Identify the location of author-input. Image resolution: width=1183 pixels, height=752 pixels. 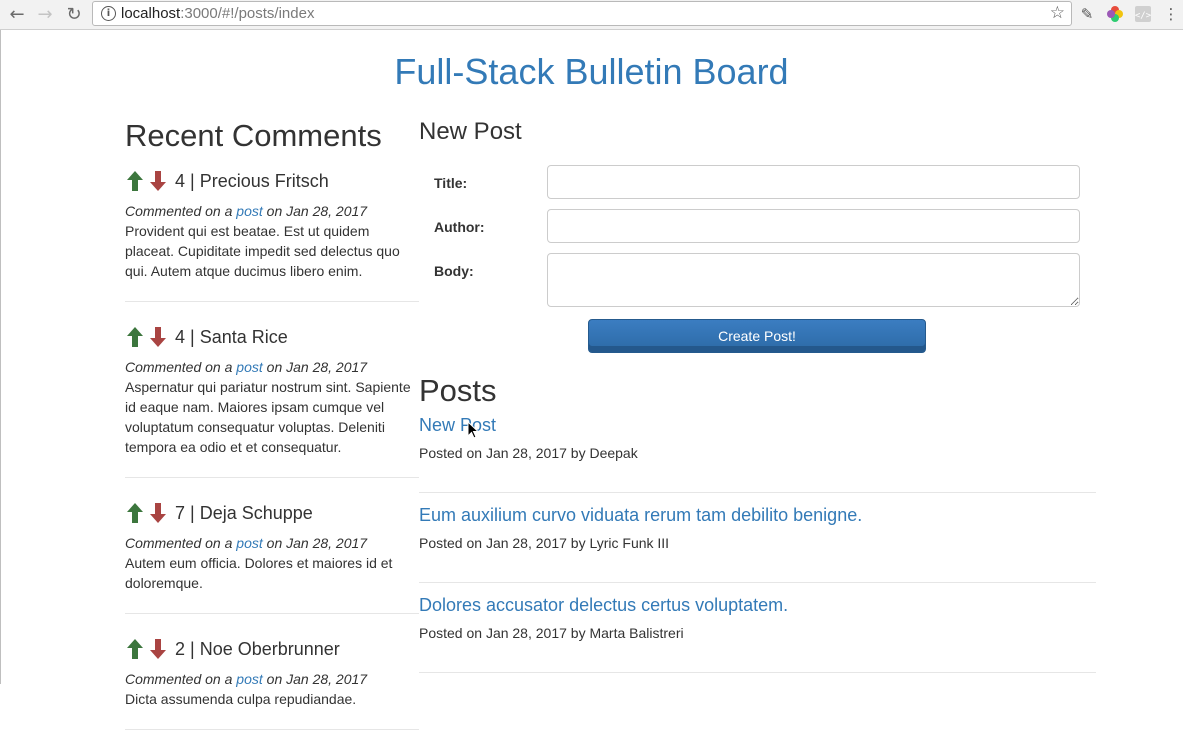
(813, 226).